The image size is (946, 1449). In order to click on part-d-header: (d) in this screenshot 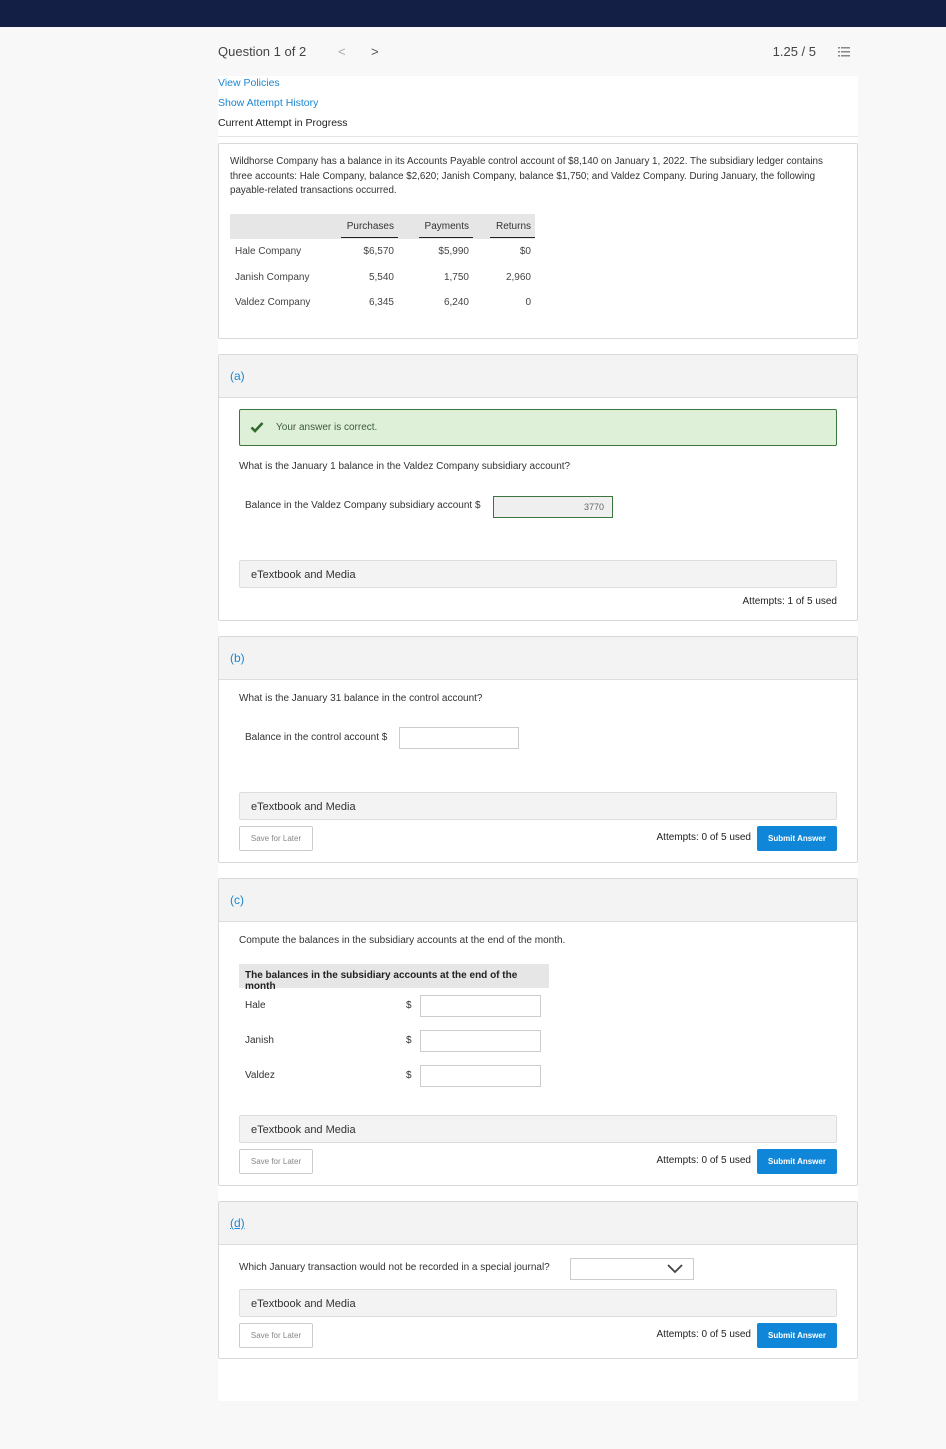, I will do `click(538, 1223)`.